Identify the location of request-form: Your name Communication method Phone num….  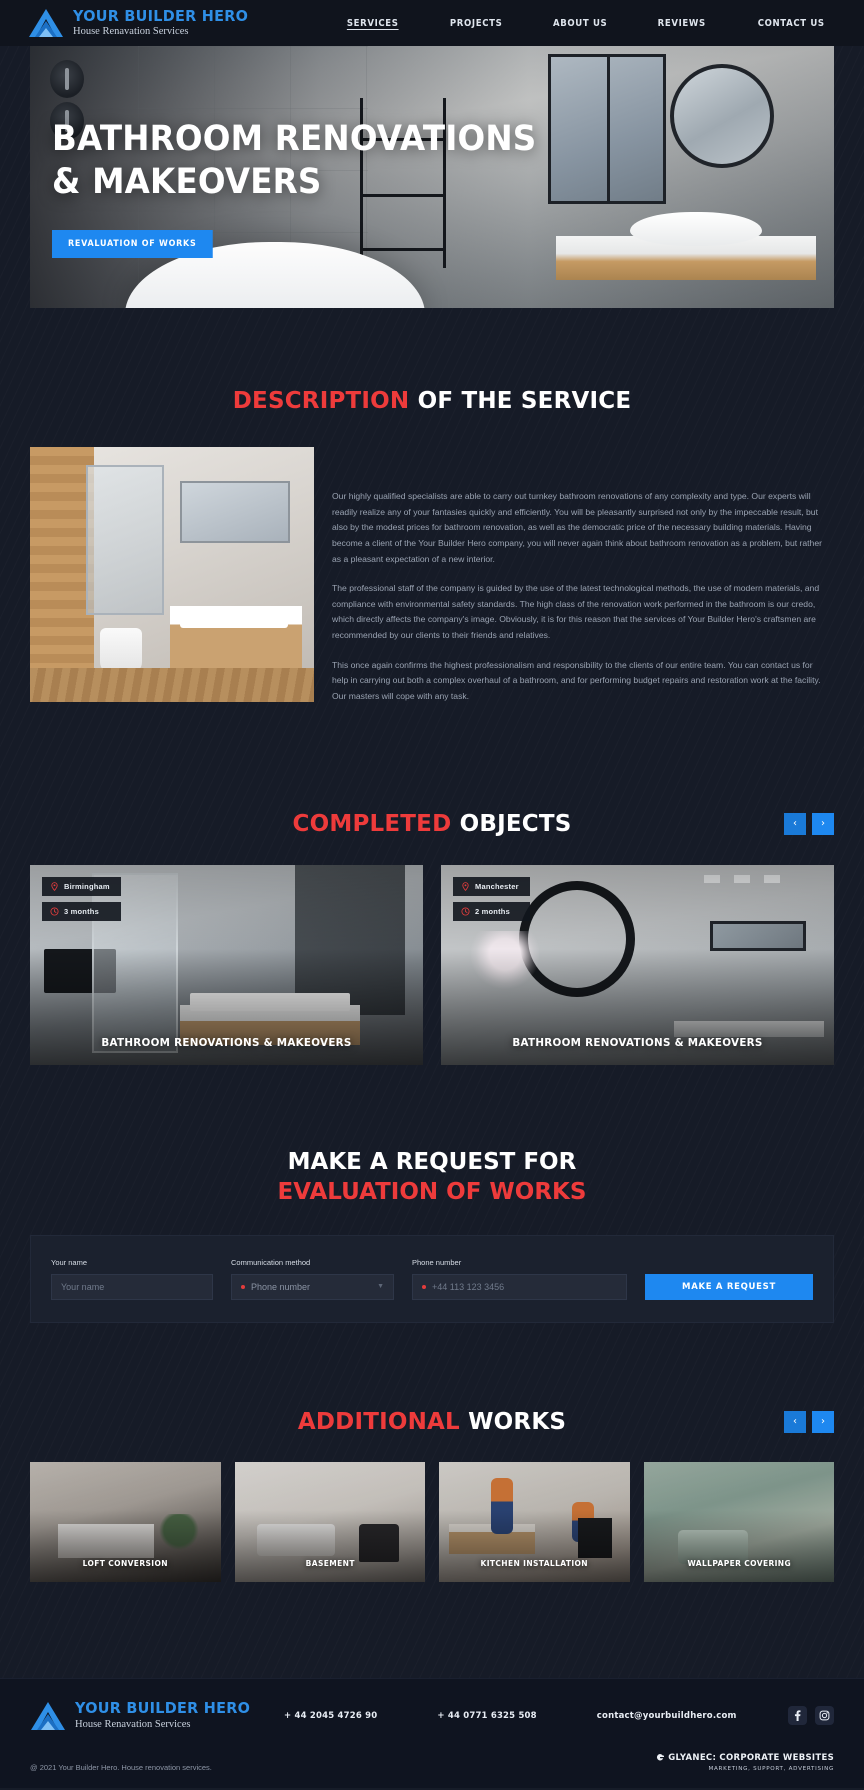
(432, 1278).